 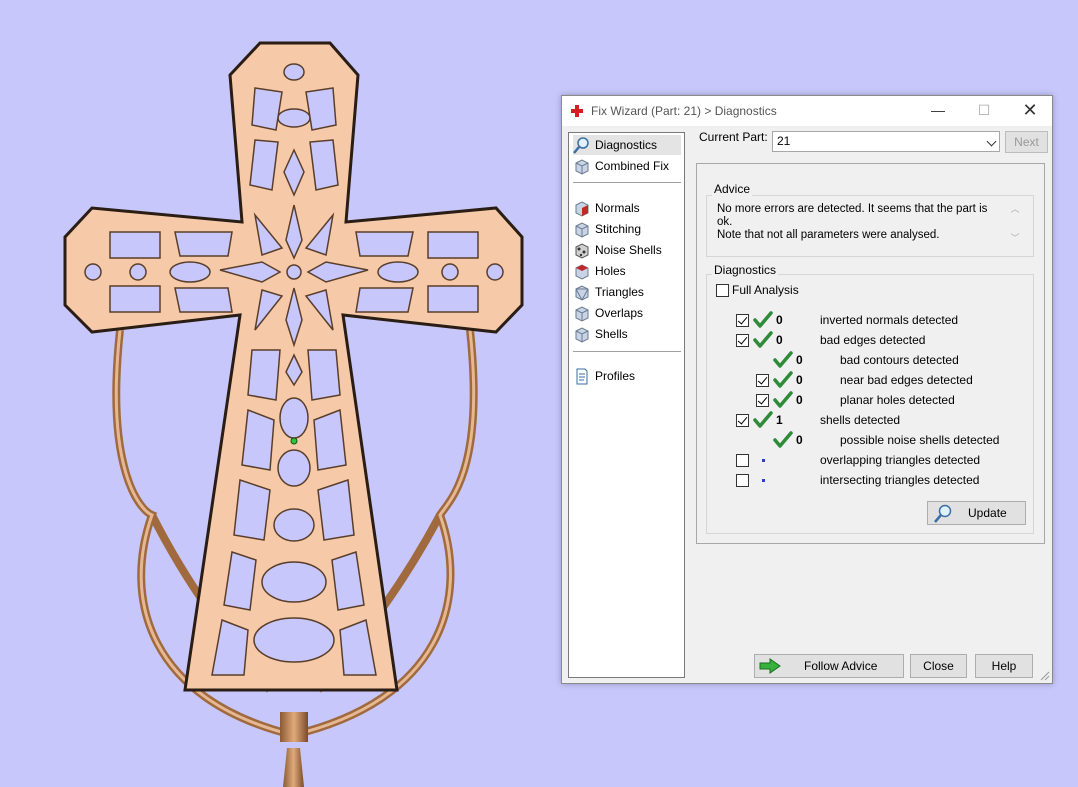 I want to click on sidebar-item-stitching: Stitching, so click(x=627, y=229).